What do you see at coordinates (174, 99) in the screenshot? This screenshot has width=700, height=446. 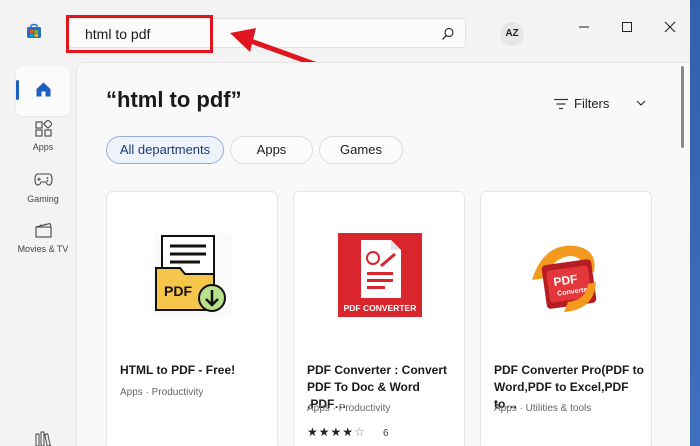 I see `page-title: “html to pdf”` at bounding box center [174, 99].